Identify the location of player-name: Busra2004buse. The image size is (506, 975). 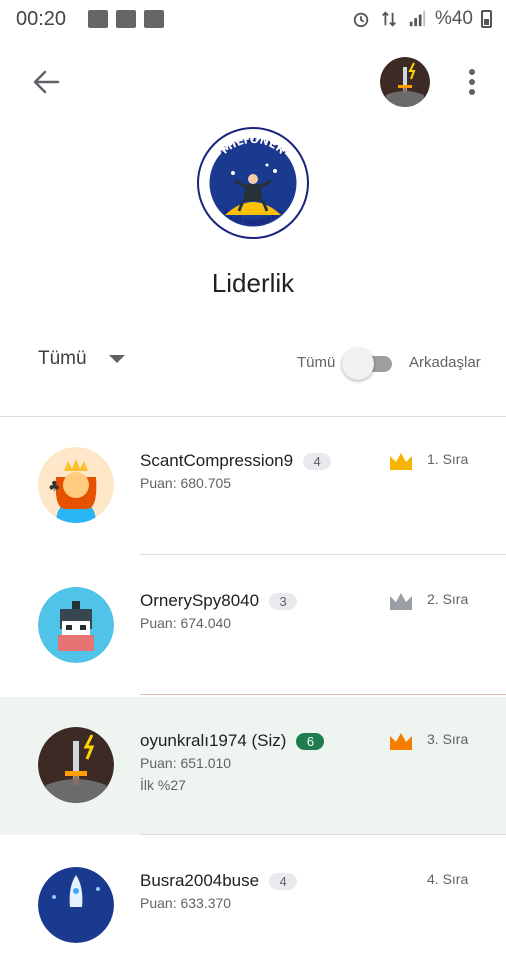
(200, 880).